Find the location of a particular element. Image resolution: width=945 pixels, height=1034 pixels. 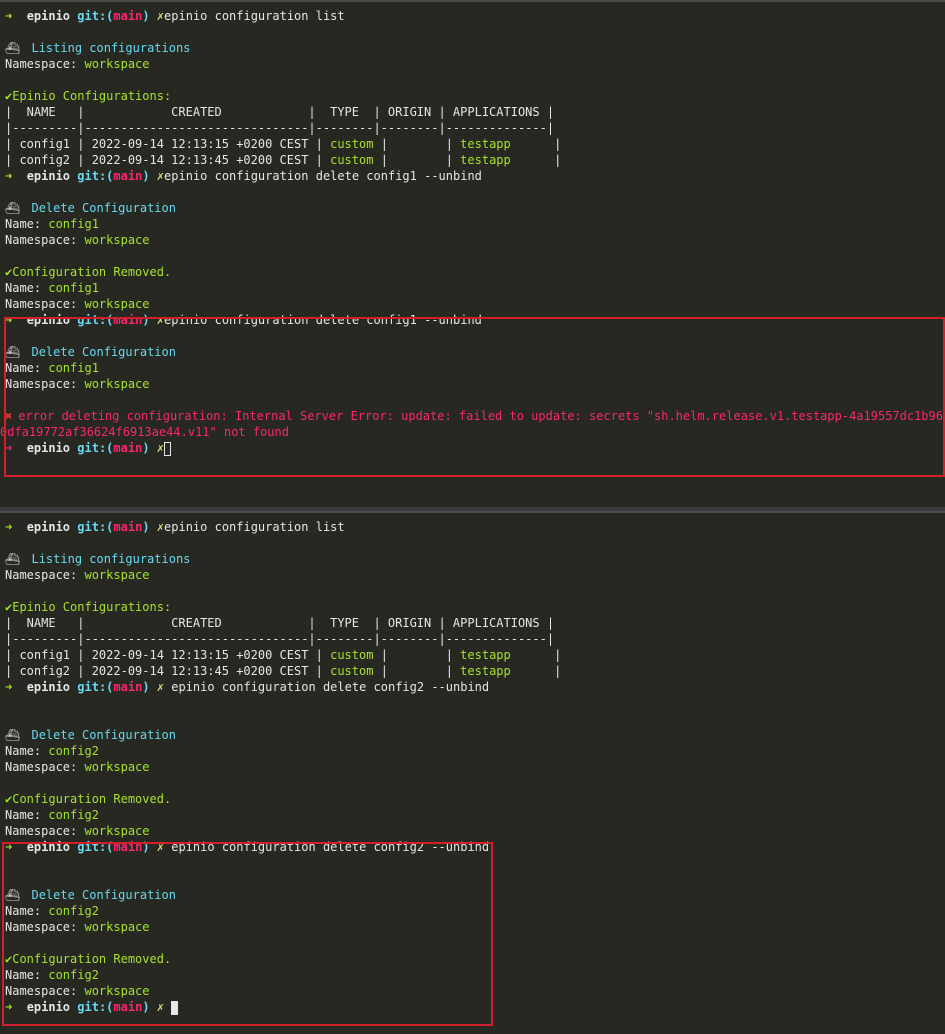

error-message-cont: 0dfa19772af36624f6913ae44.v11" not found is located at coordinates (144, 432).